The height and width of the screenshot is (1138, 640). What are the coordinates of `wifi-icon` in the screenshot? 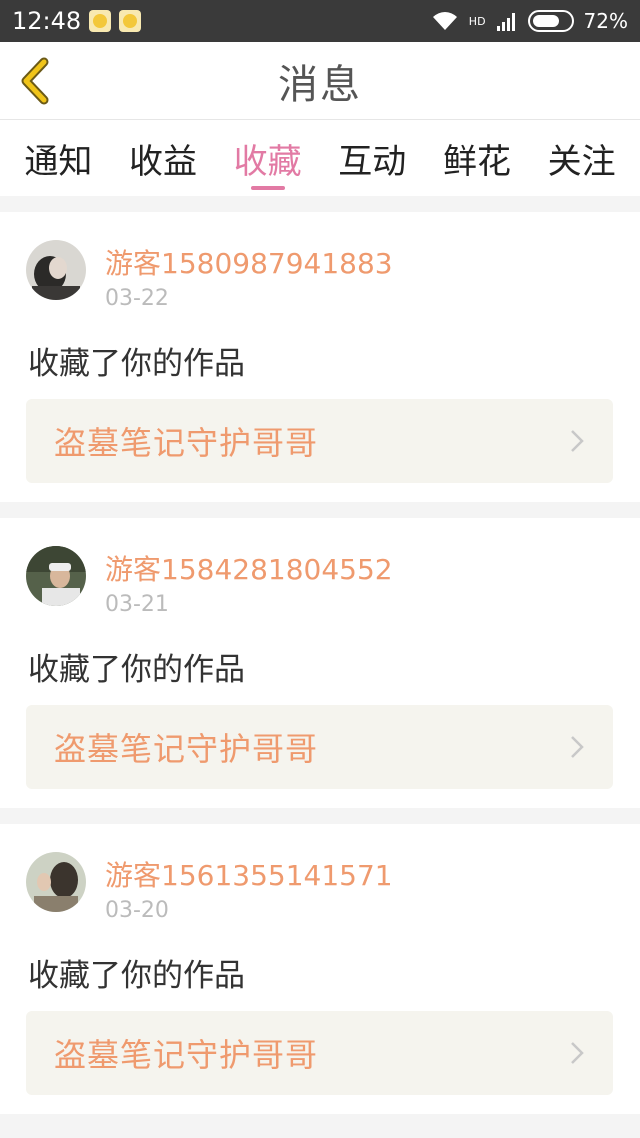 It's located at (444, 21).